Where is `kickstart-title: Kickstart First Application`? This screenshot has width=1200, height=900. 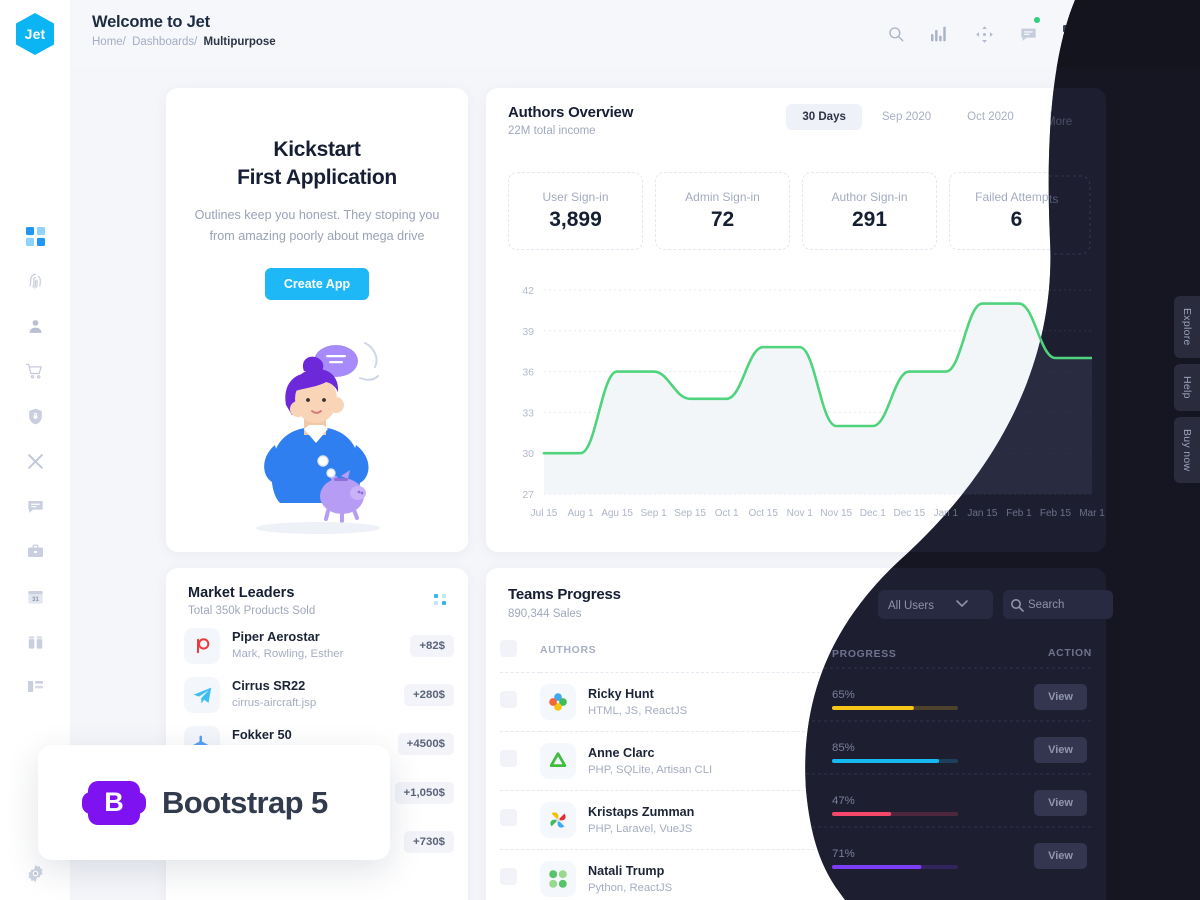 kickstart-title: Kickstart First Application is located at coordinates (317, 163).